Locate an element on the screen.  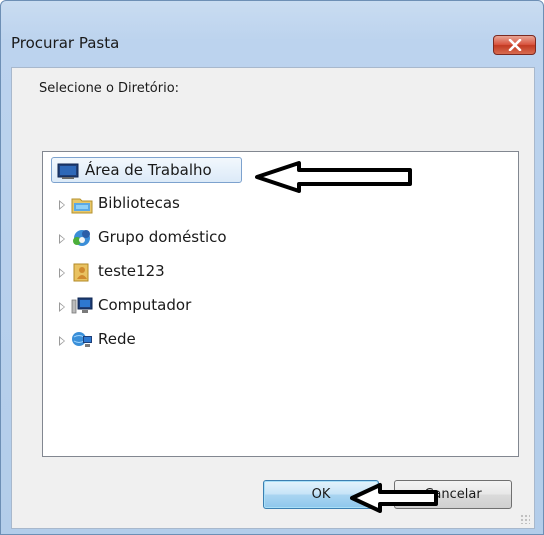
resize-grip is located at coordinates (525, 519).